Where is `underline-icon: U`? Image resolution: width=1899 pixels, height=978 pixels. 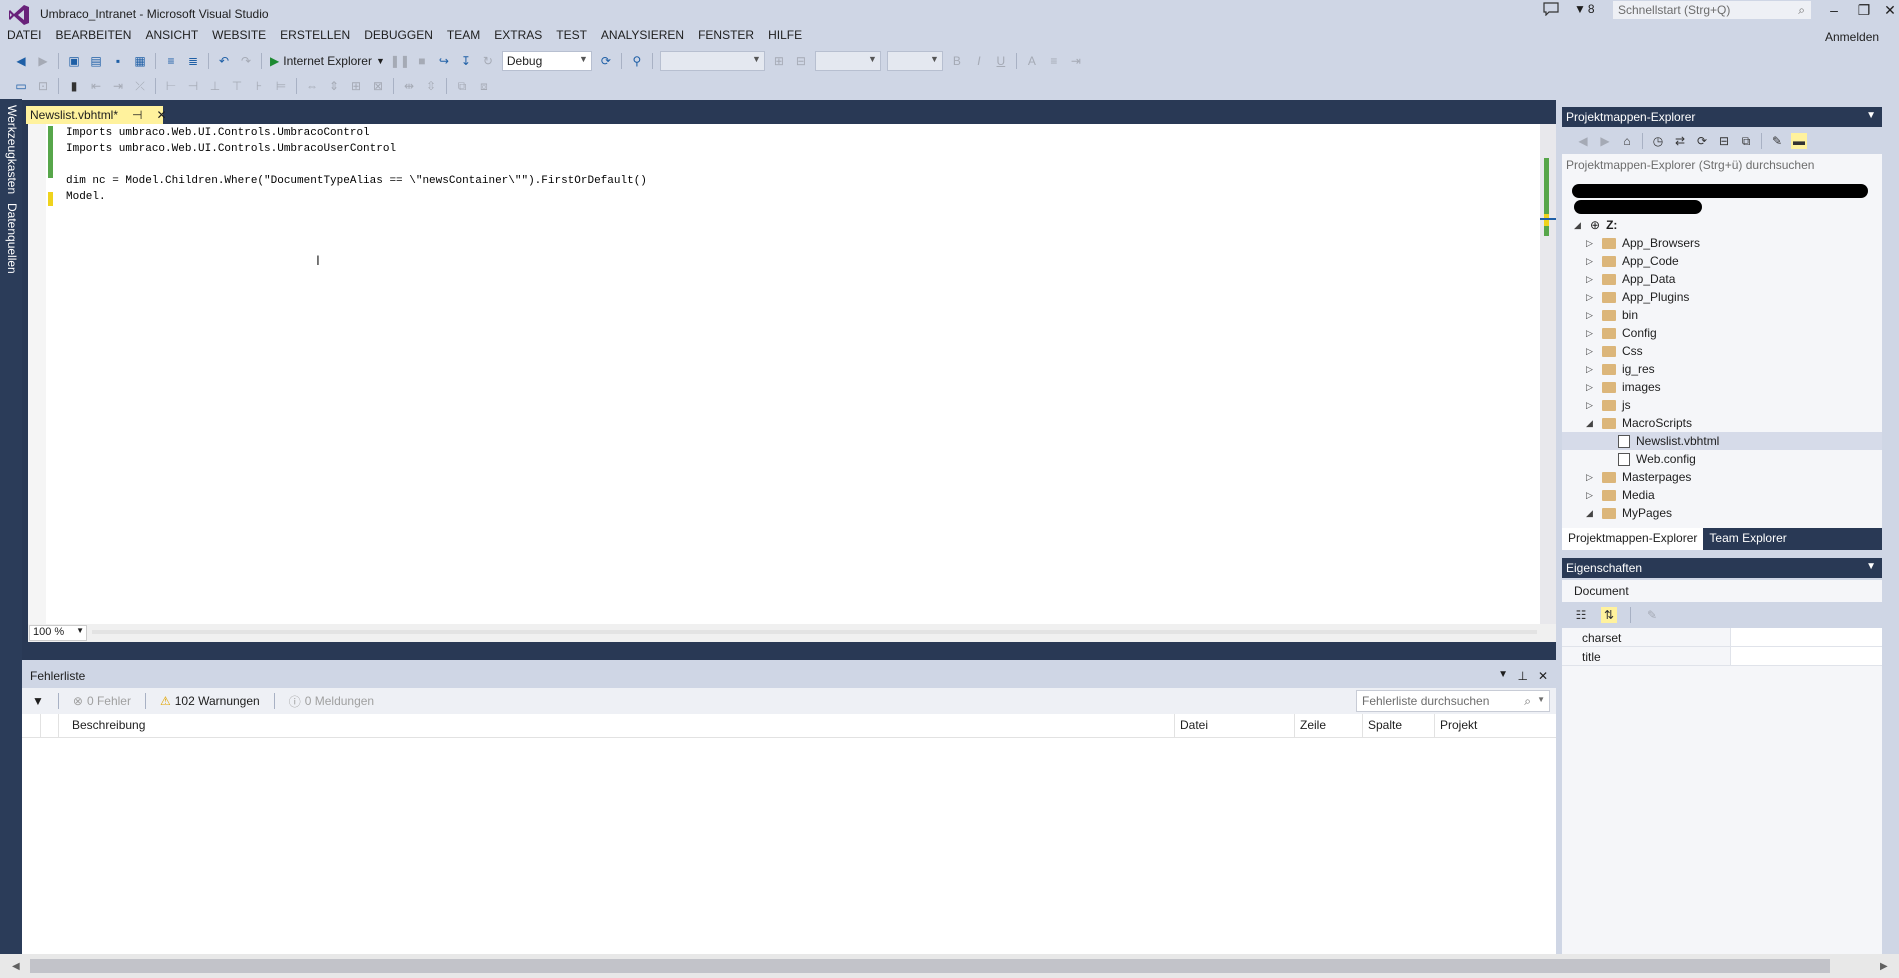
underline-icon: U is located at coordinates (1001, 61).